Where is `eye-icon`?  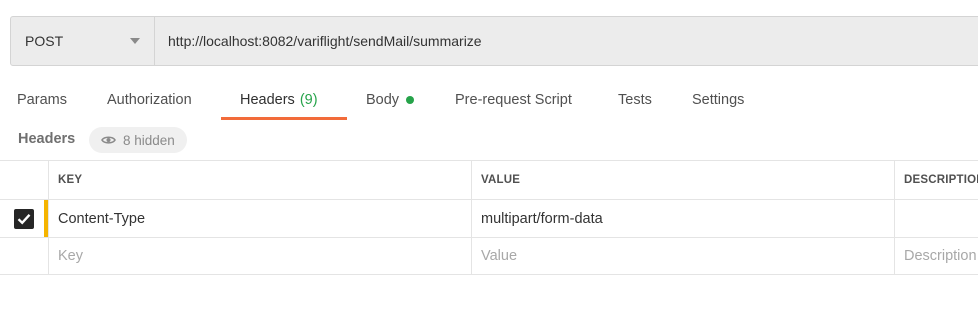
eye-icon is located at coordinates (108, 140).